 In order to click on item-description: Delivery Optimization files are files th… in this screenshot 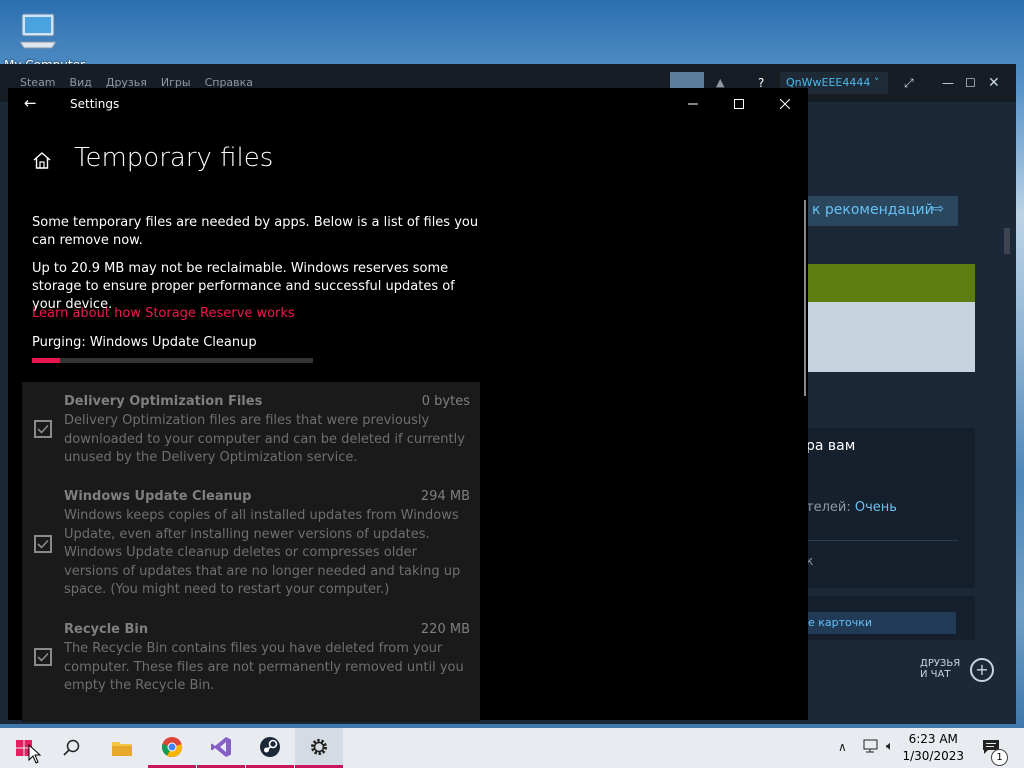, I will do `click(264, 439)`.